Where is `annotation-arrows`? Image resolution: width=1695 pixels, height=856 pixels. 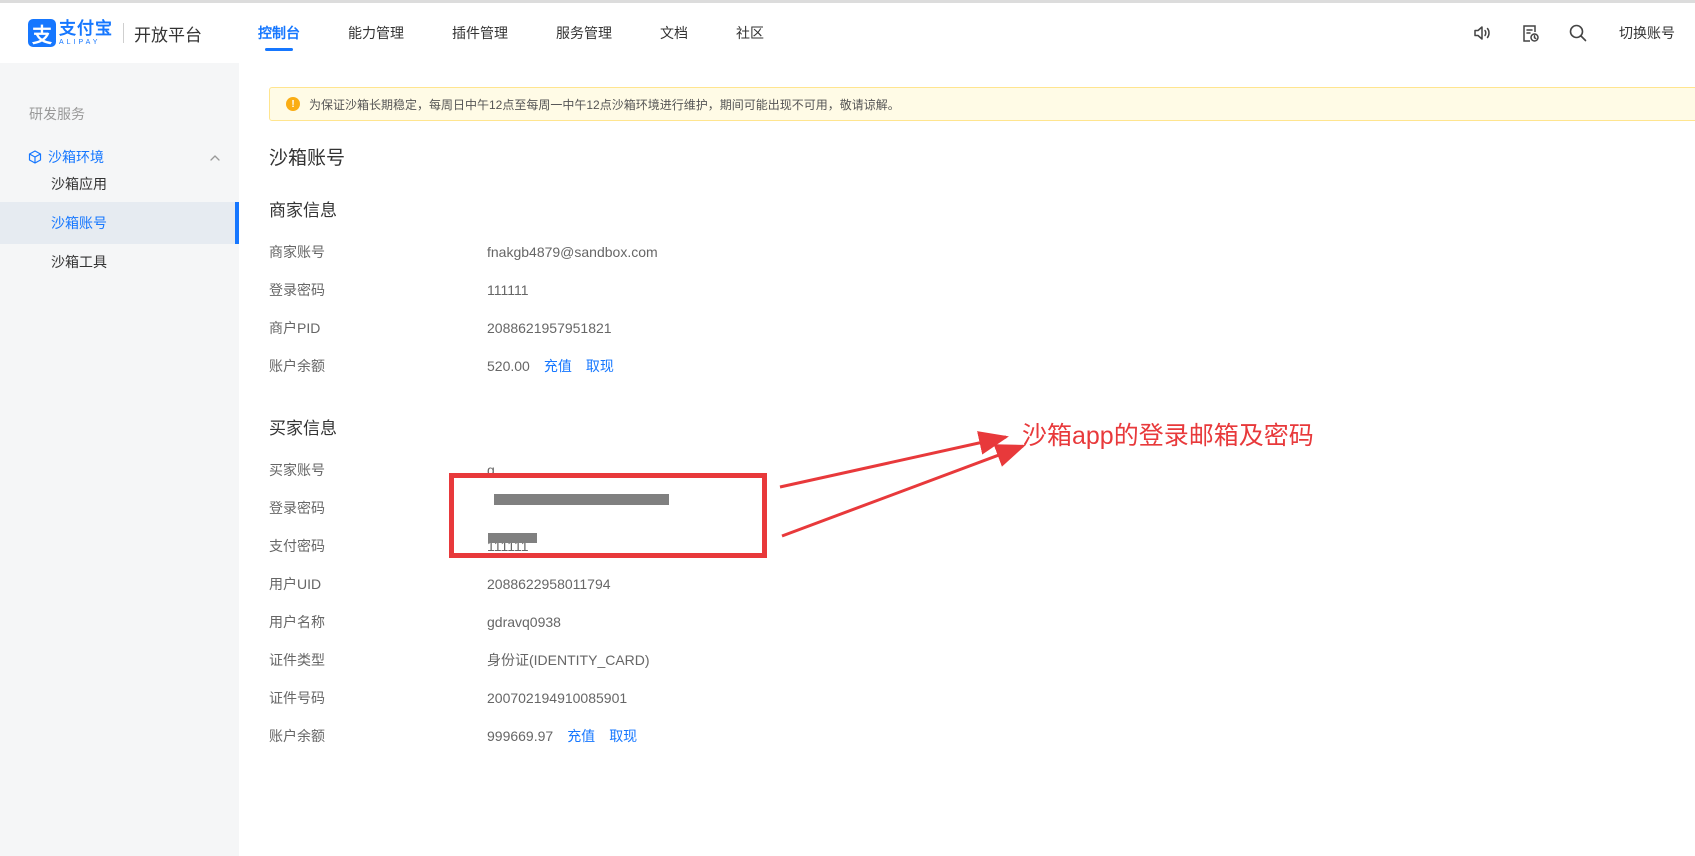
annotation-arrows is located at coordinates (902, 484).